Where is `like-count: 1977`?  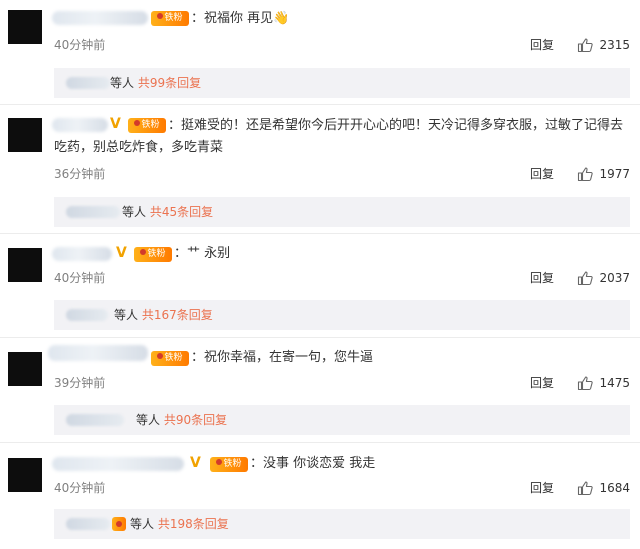 like-count: 1977 is located at coordinates (614, 174).